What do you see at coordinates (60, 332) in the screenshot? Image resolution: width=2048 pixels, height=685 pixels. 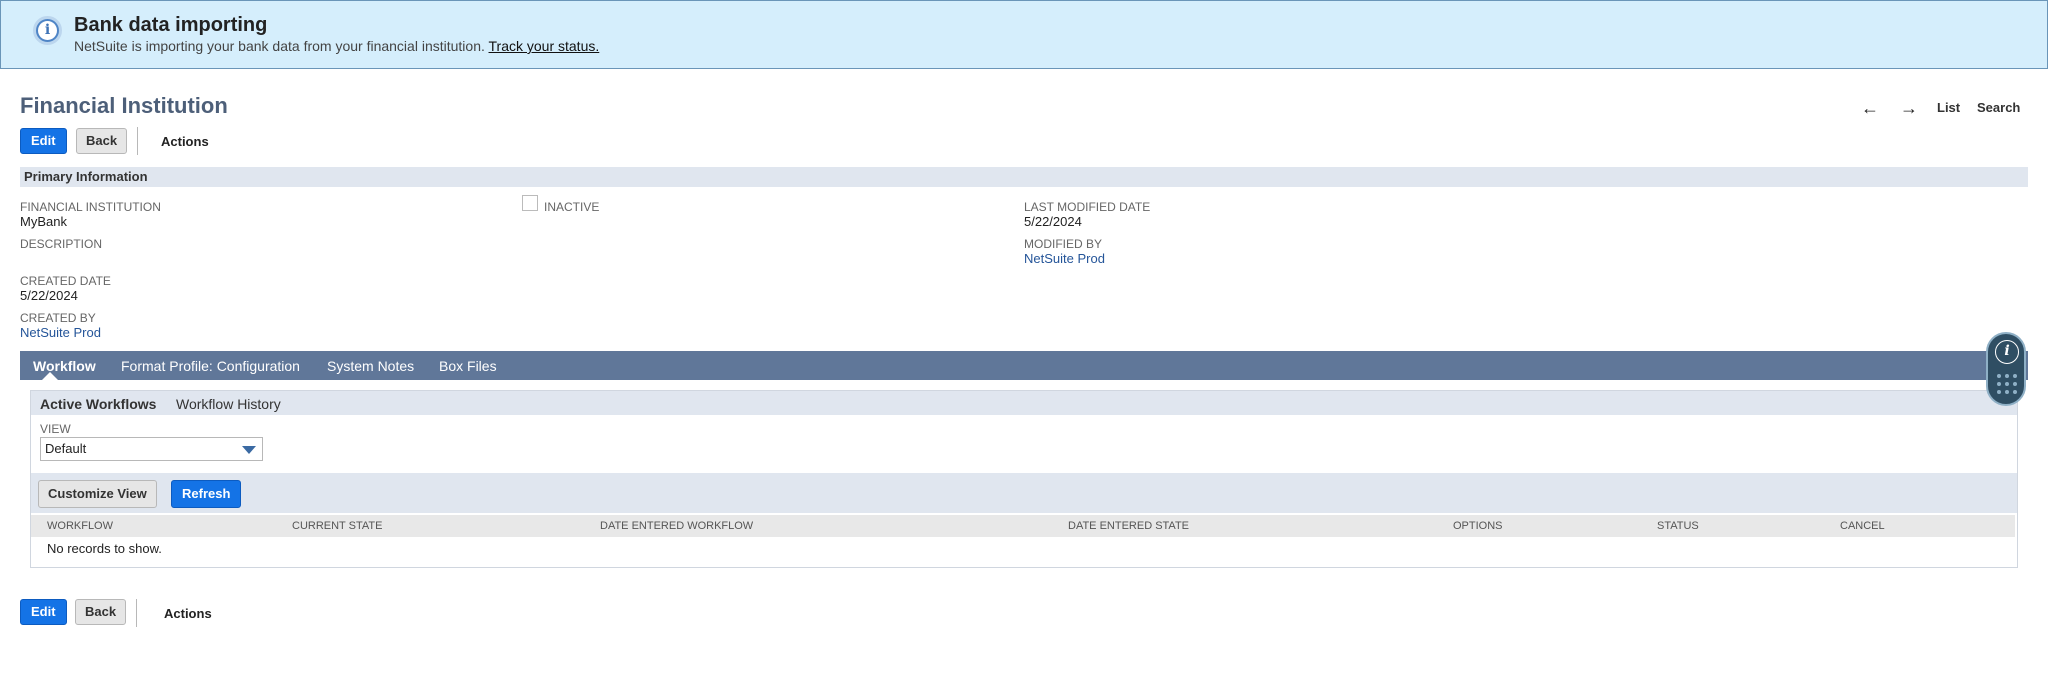 I see `created-by-link: NetSuite Prod` at bounding box center [60, 332].